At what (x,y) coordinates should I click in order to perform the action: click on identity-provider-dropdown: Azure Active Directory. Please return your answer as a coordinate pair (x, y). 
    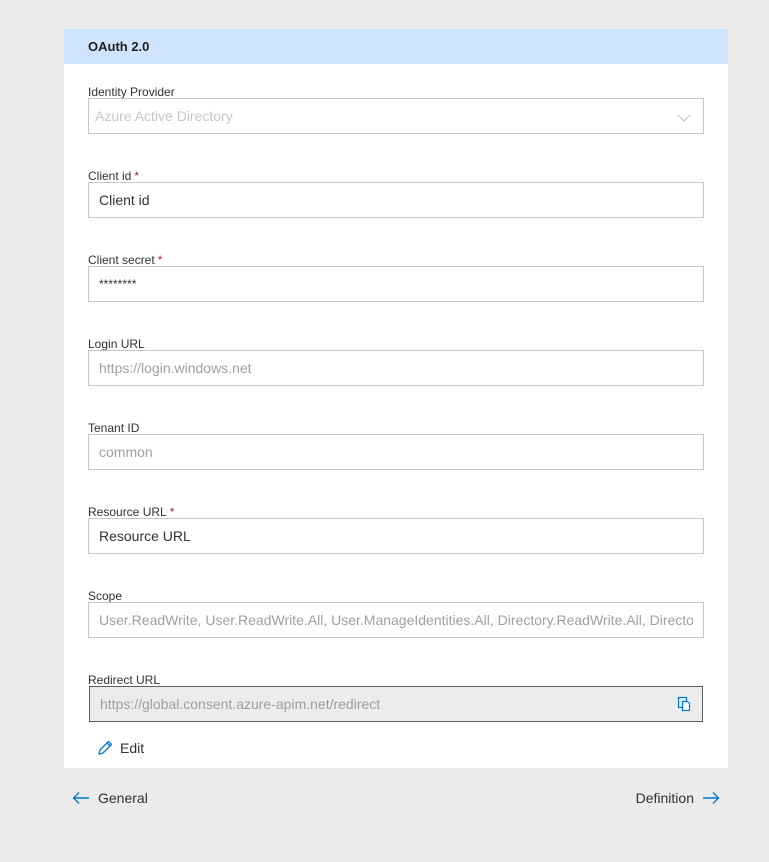
    Looking at the image, I should click on (396, 116).